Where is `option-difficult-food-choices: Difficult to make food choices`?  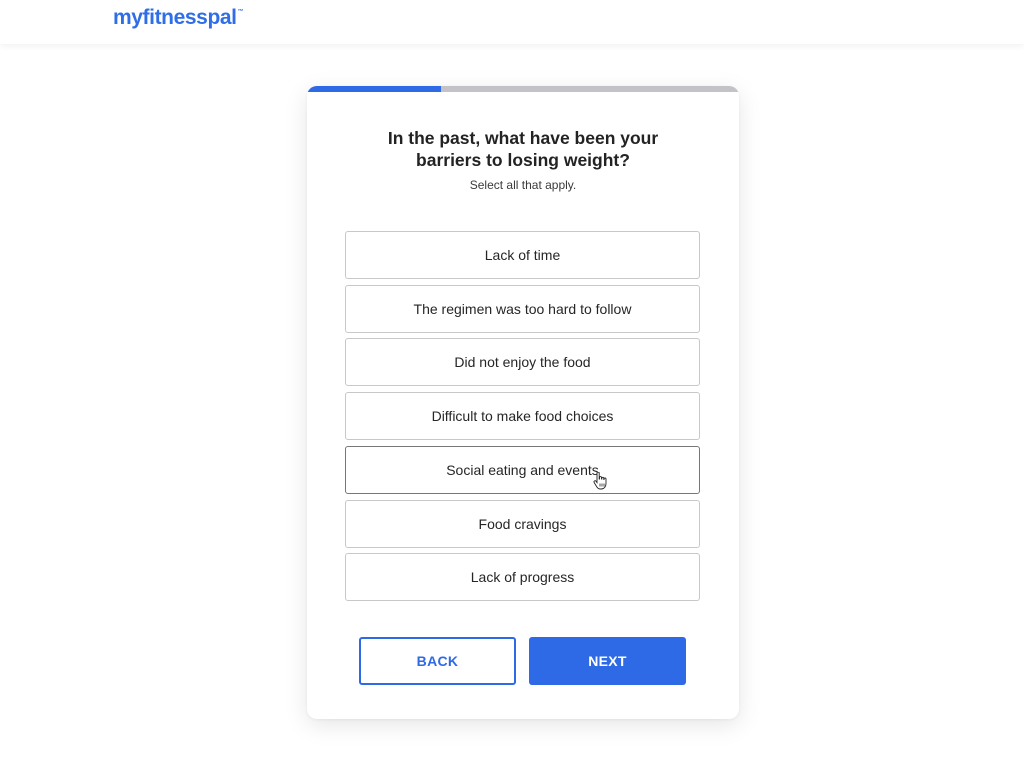
option-difficult-food-choices: Difficult to make food choices is located at coordinates (522, 416).